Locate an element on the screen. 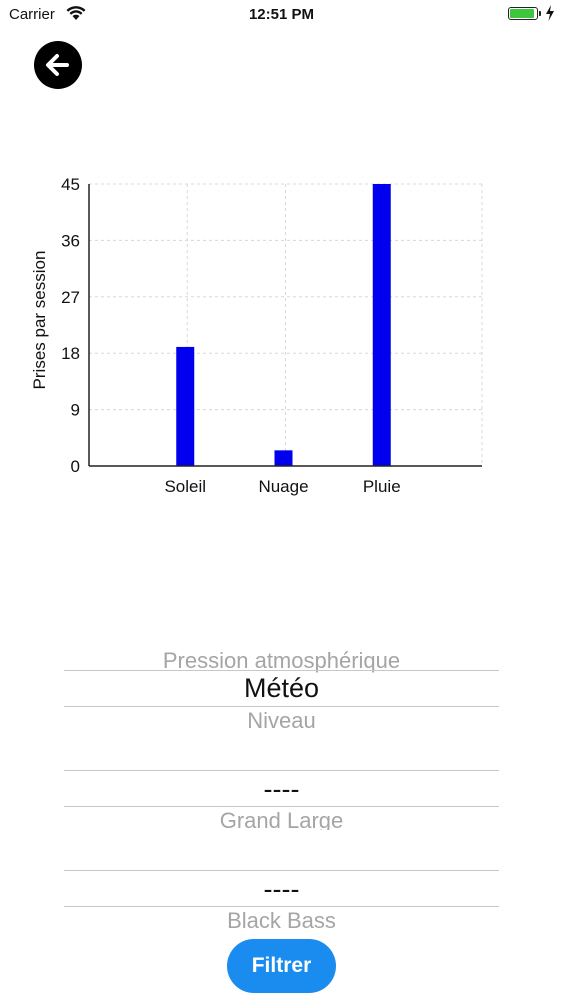 The height and width of the screenshot is (1000, 563). y-tick-label: 45 is located at coordinates (70, 184).